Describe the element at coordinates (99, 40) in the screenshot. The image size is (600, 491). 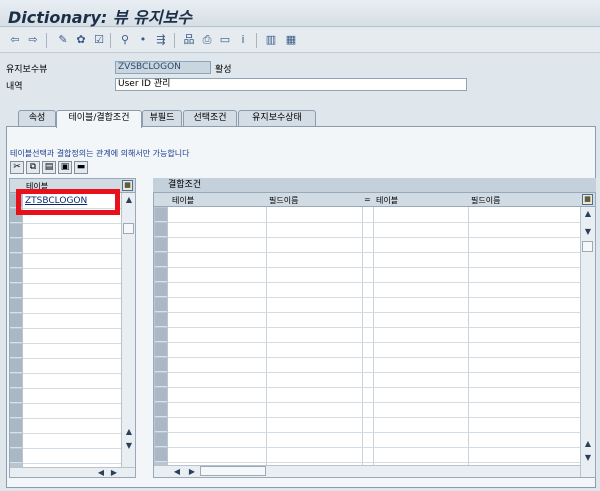
I see `check-icon: ☑` at that location.